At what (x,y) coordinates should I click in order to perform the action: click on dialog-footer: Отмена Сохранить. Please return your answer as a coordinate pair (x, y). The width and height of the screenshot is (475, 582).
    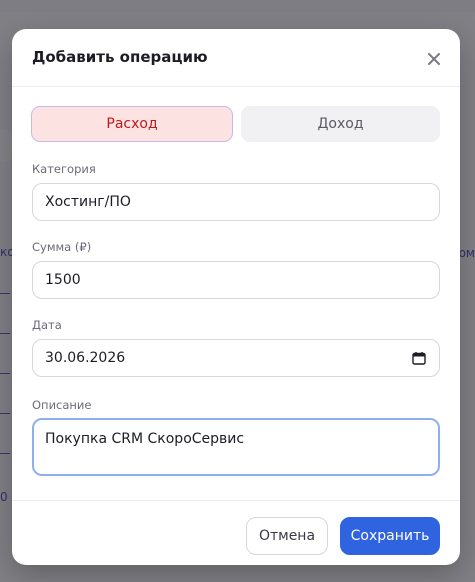
    Looking at the image, I should click on (236, 532).